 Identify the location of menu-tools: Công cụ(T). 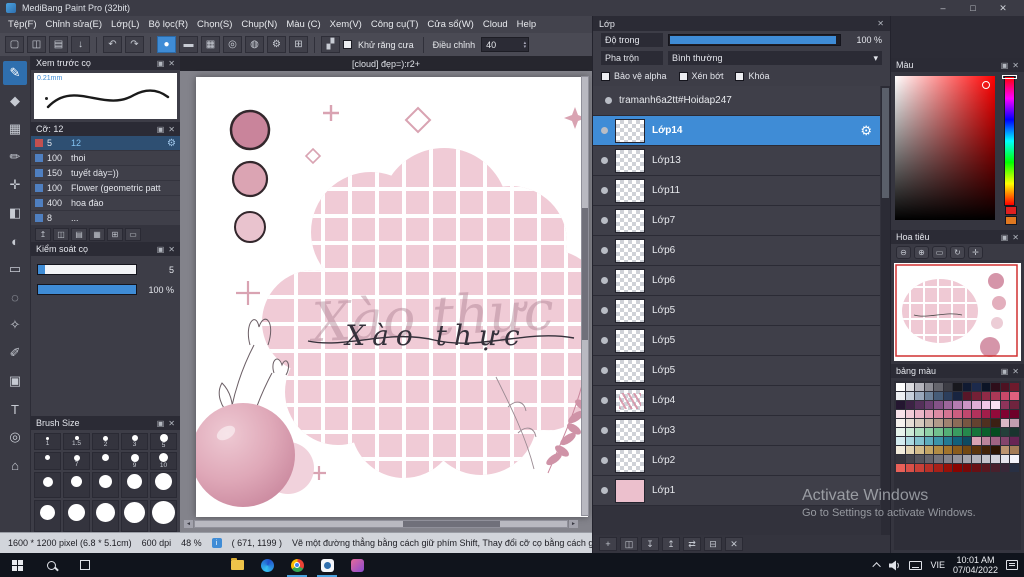
(395, 24).